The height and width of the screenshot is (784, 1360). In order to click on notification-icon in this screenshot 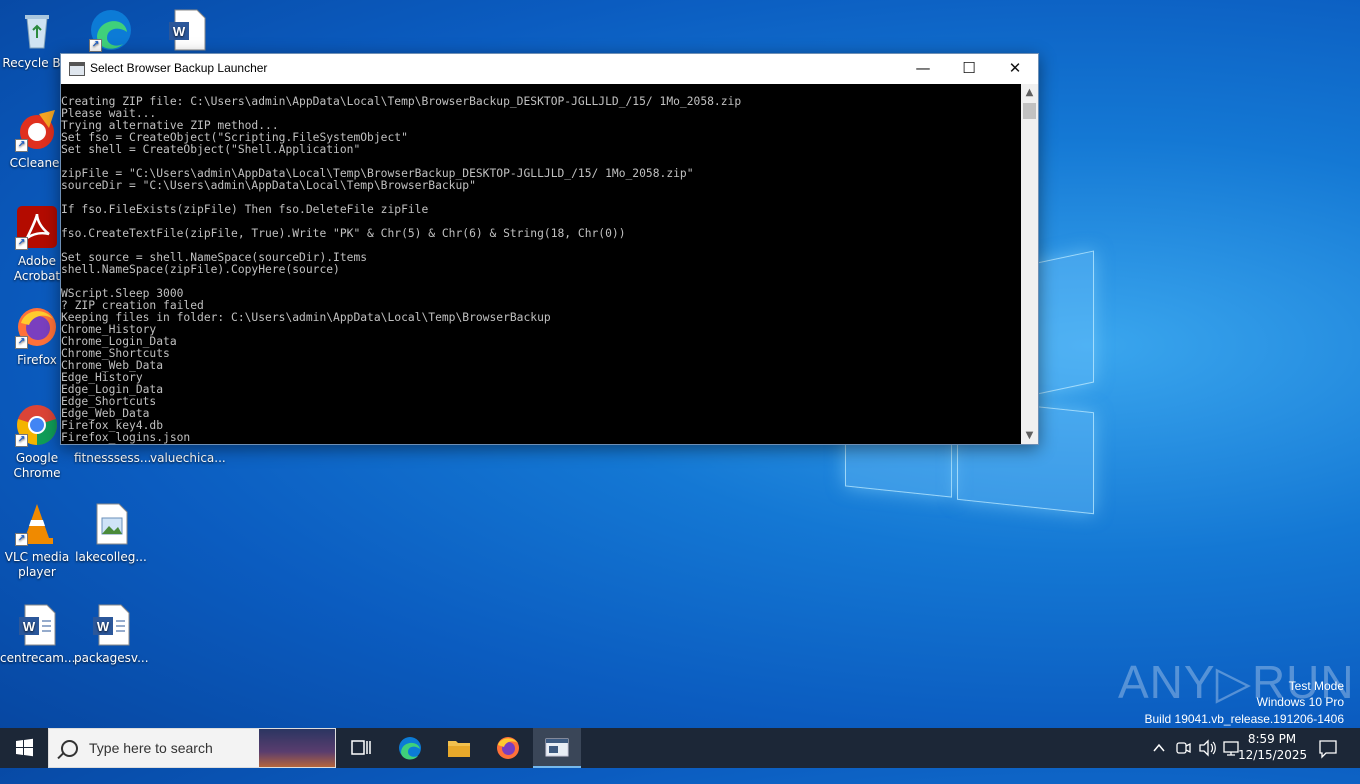, I will do `click(1328, 749)`.